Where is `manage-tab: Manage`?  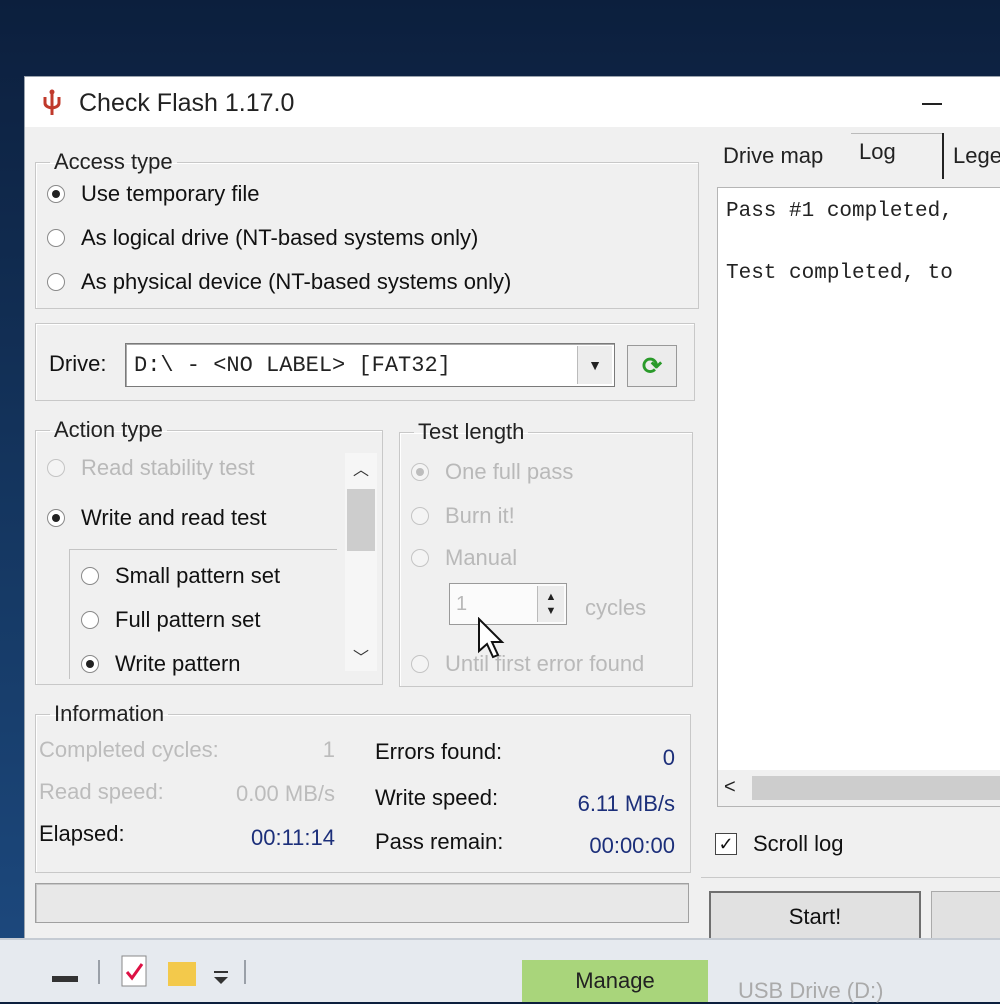 manage-tab: Manage is located at coordinates (615, 981).